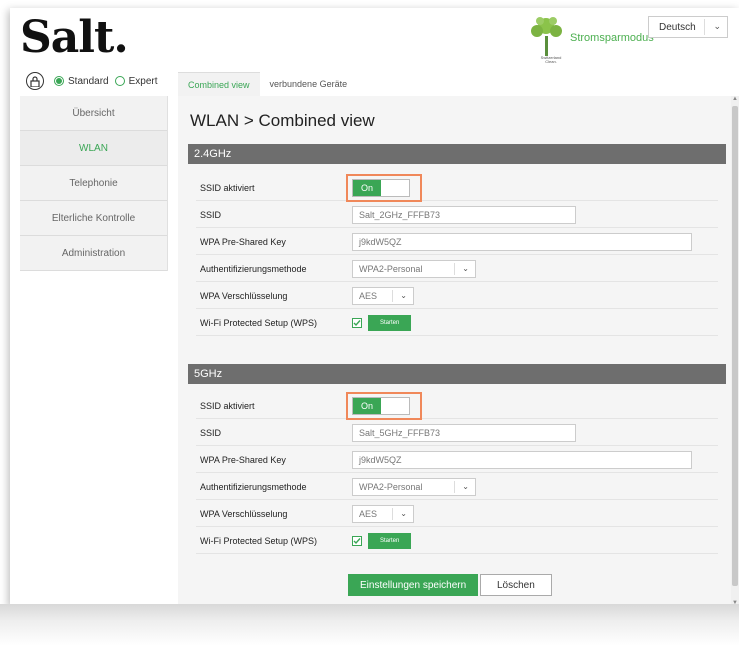 The height and width of the screenshot is (646, 739). What do you see at coordinates (551, 59) in the screenshot?
I see `eco-sub-label: Switzerland Clean.` at bounding box center [551, 59].